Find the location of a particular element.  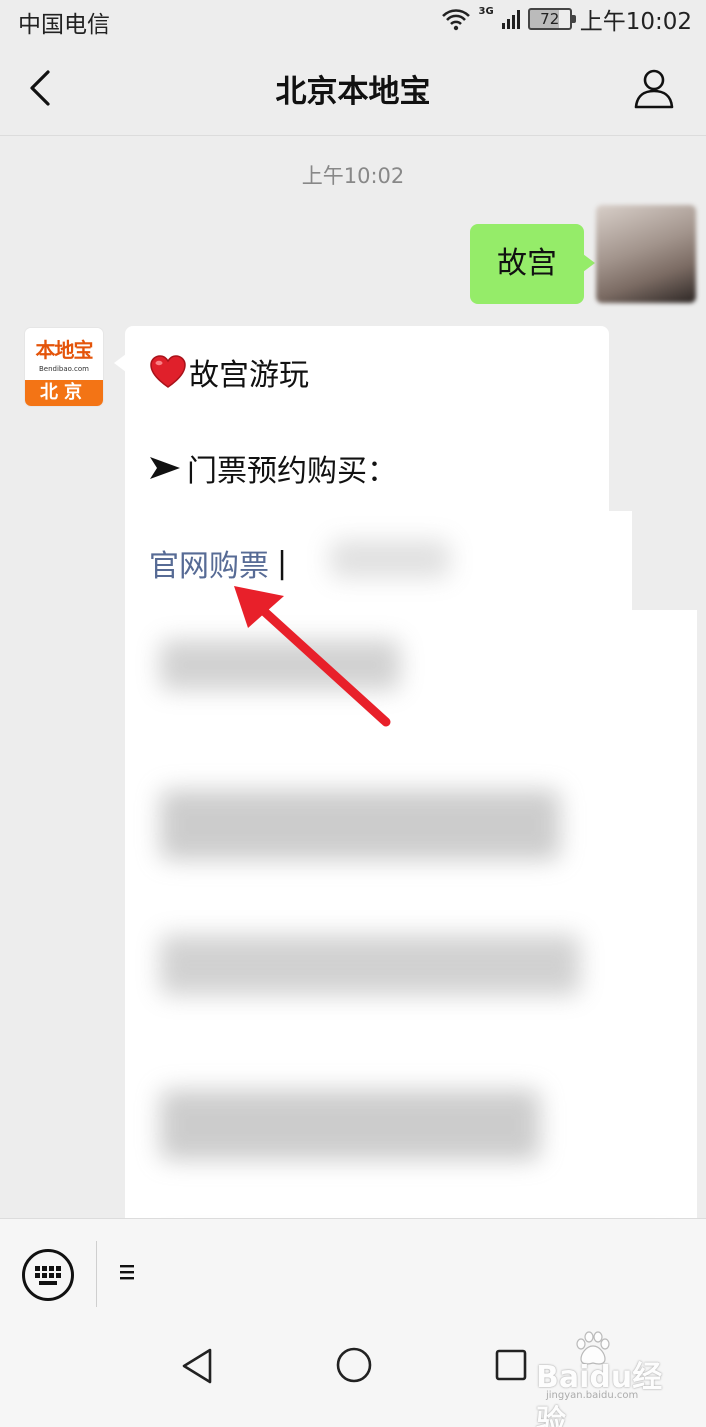

carrier-label: 中国电信 is located at coordinates (64, 25).